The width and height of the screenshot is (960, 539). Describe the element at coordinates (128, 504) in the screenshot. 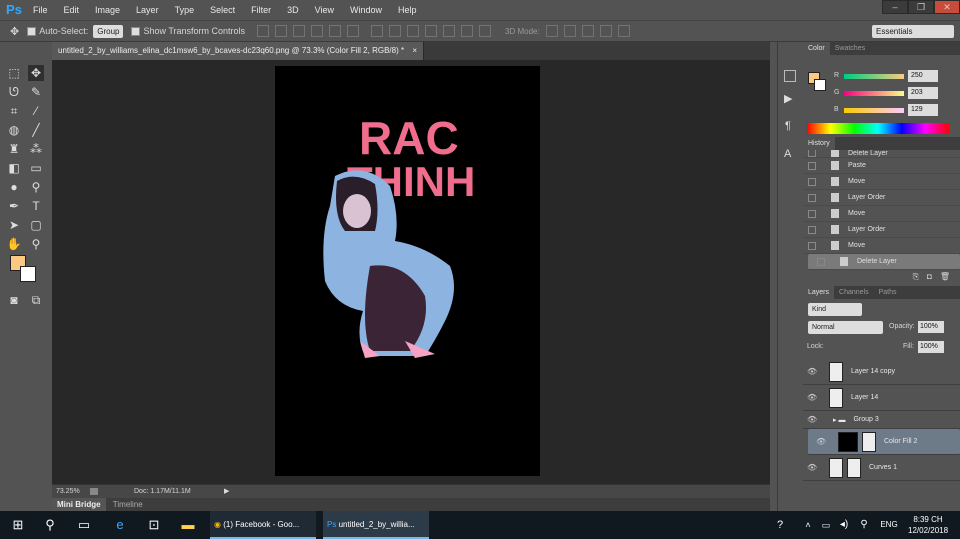

I see `tab-timeline: Timeline` at that location.